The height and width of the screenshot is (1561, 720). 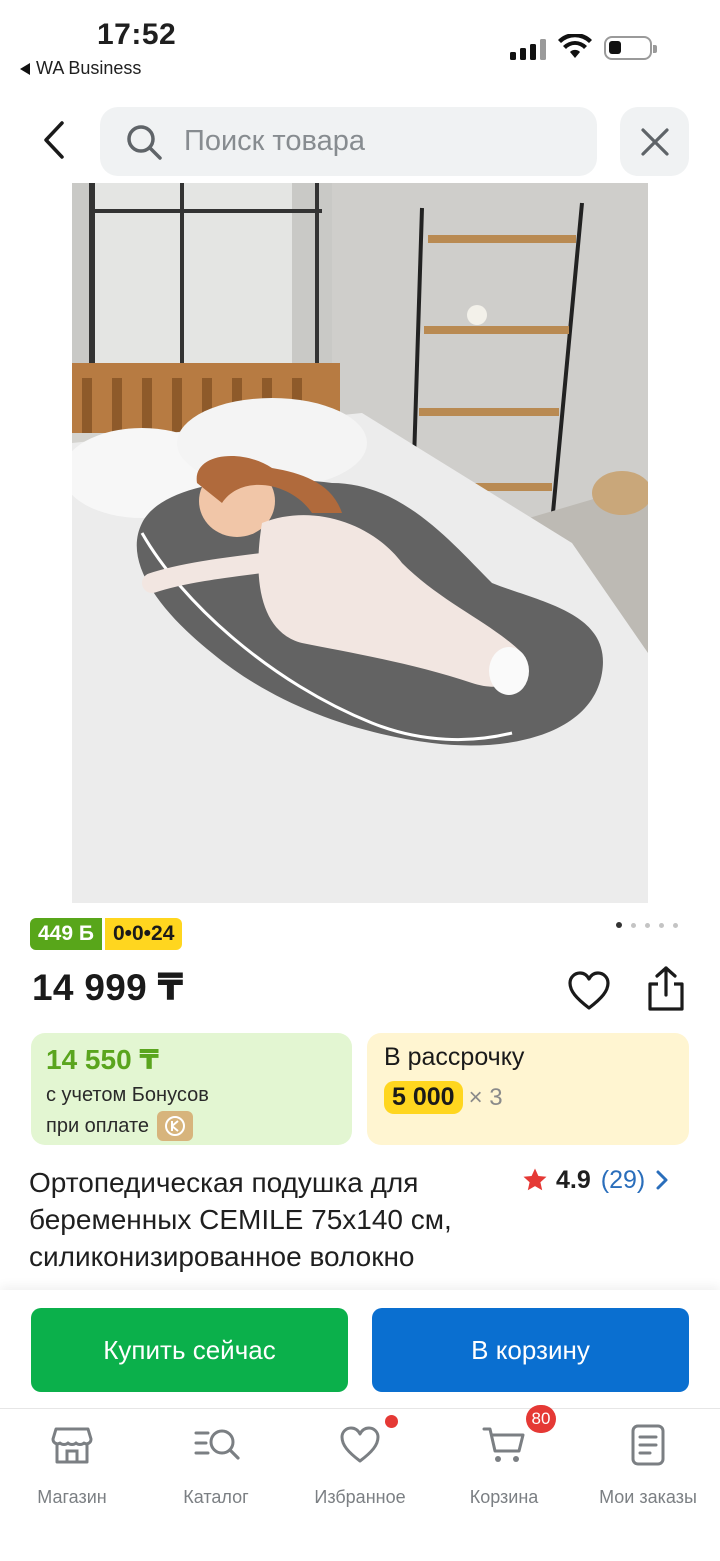 What do you see at coordinates (89, 68) in the screenshot?
I see `back-app-label: WA Business` at bounding box center [89, 68].